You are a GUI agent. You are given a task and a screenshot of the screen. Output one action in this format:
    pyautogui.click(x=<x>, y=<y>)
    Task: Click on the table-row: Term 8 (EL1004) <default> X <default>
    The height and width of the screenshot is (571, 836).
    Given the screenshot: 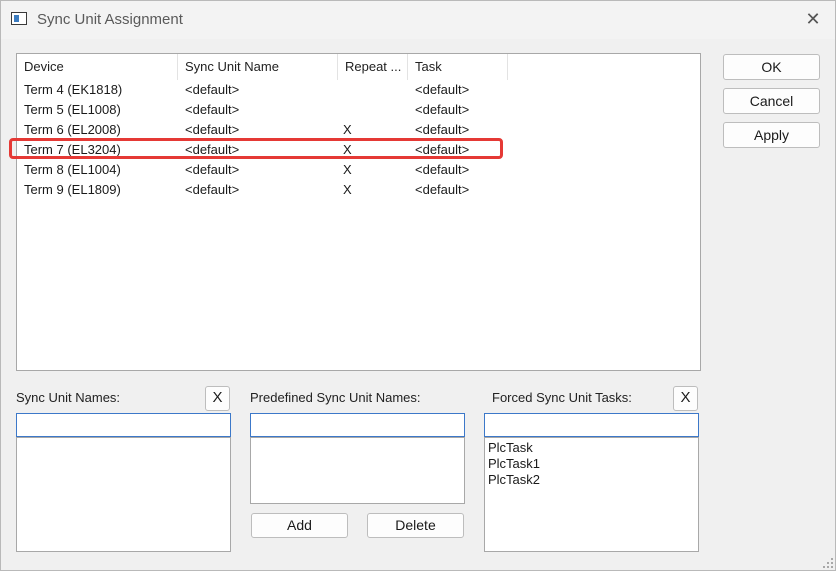 What is the action you would take?
    pyautogui.click(x=358, y=170)
    